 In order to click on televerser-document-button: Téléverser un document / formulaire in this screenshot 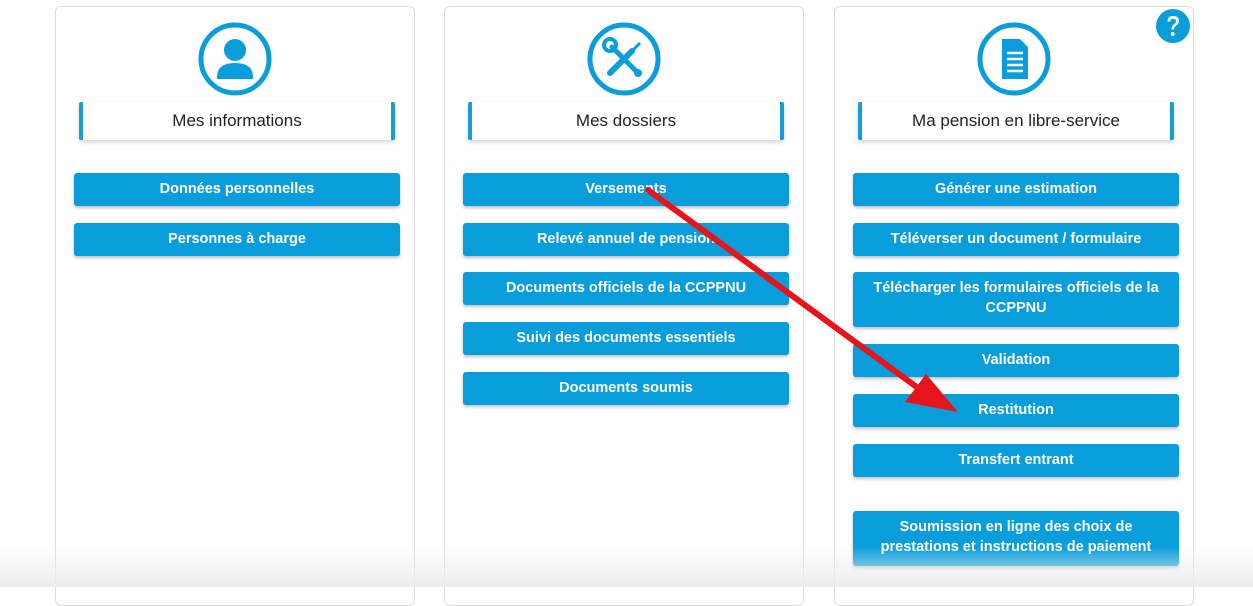, I will do `click(1016, 239)`.